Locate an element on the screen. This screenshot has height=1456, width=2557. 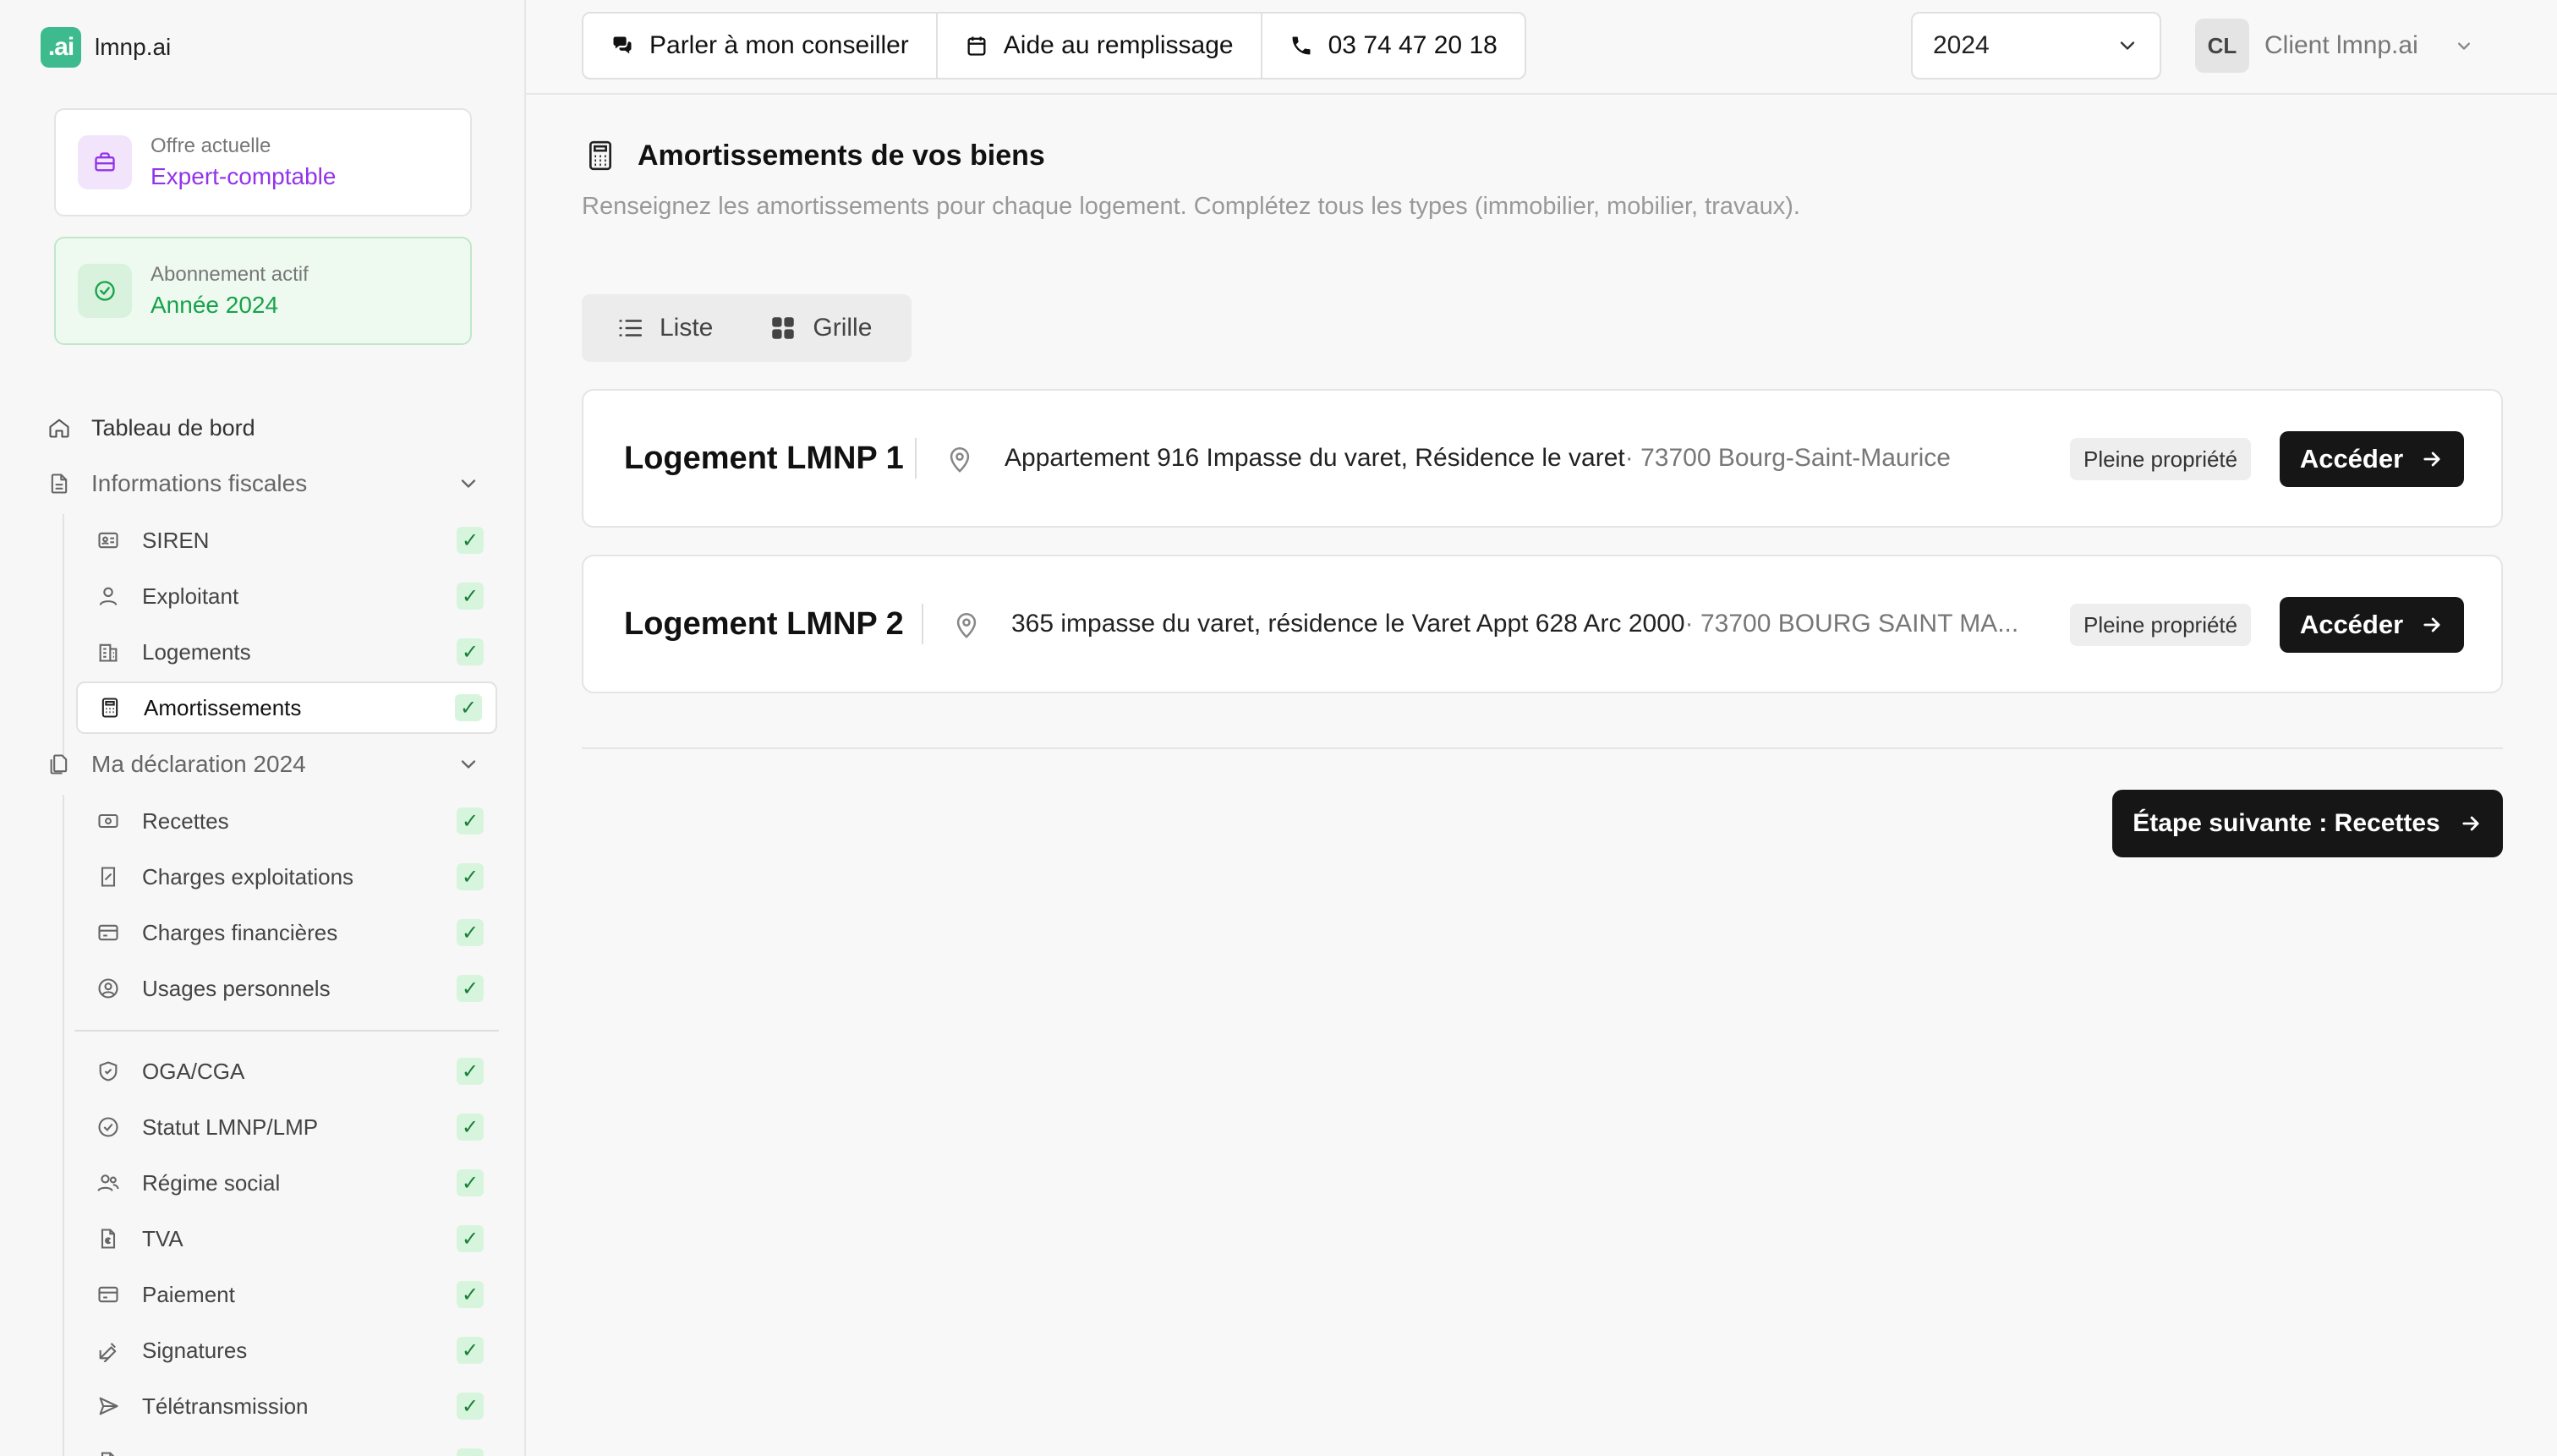
sidebar-item-charges-financieres: Charges financières ✓ is located at coordinates (286, 932).